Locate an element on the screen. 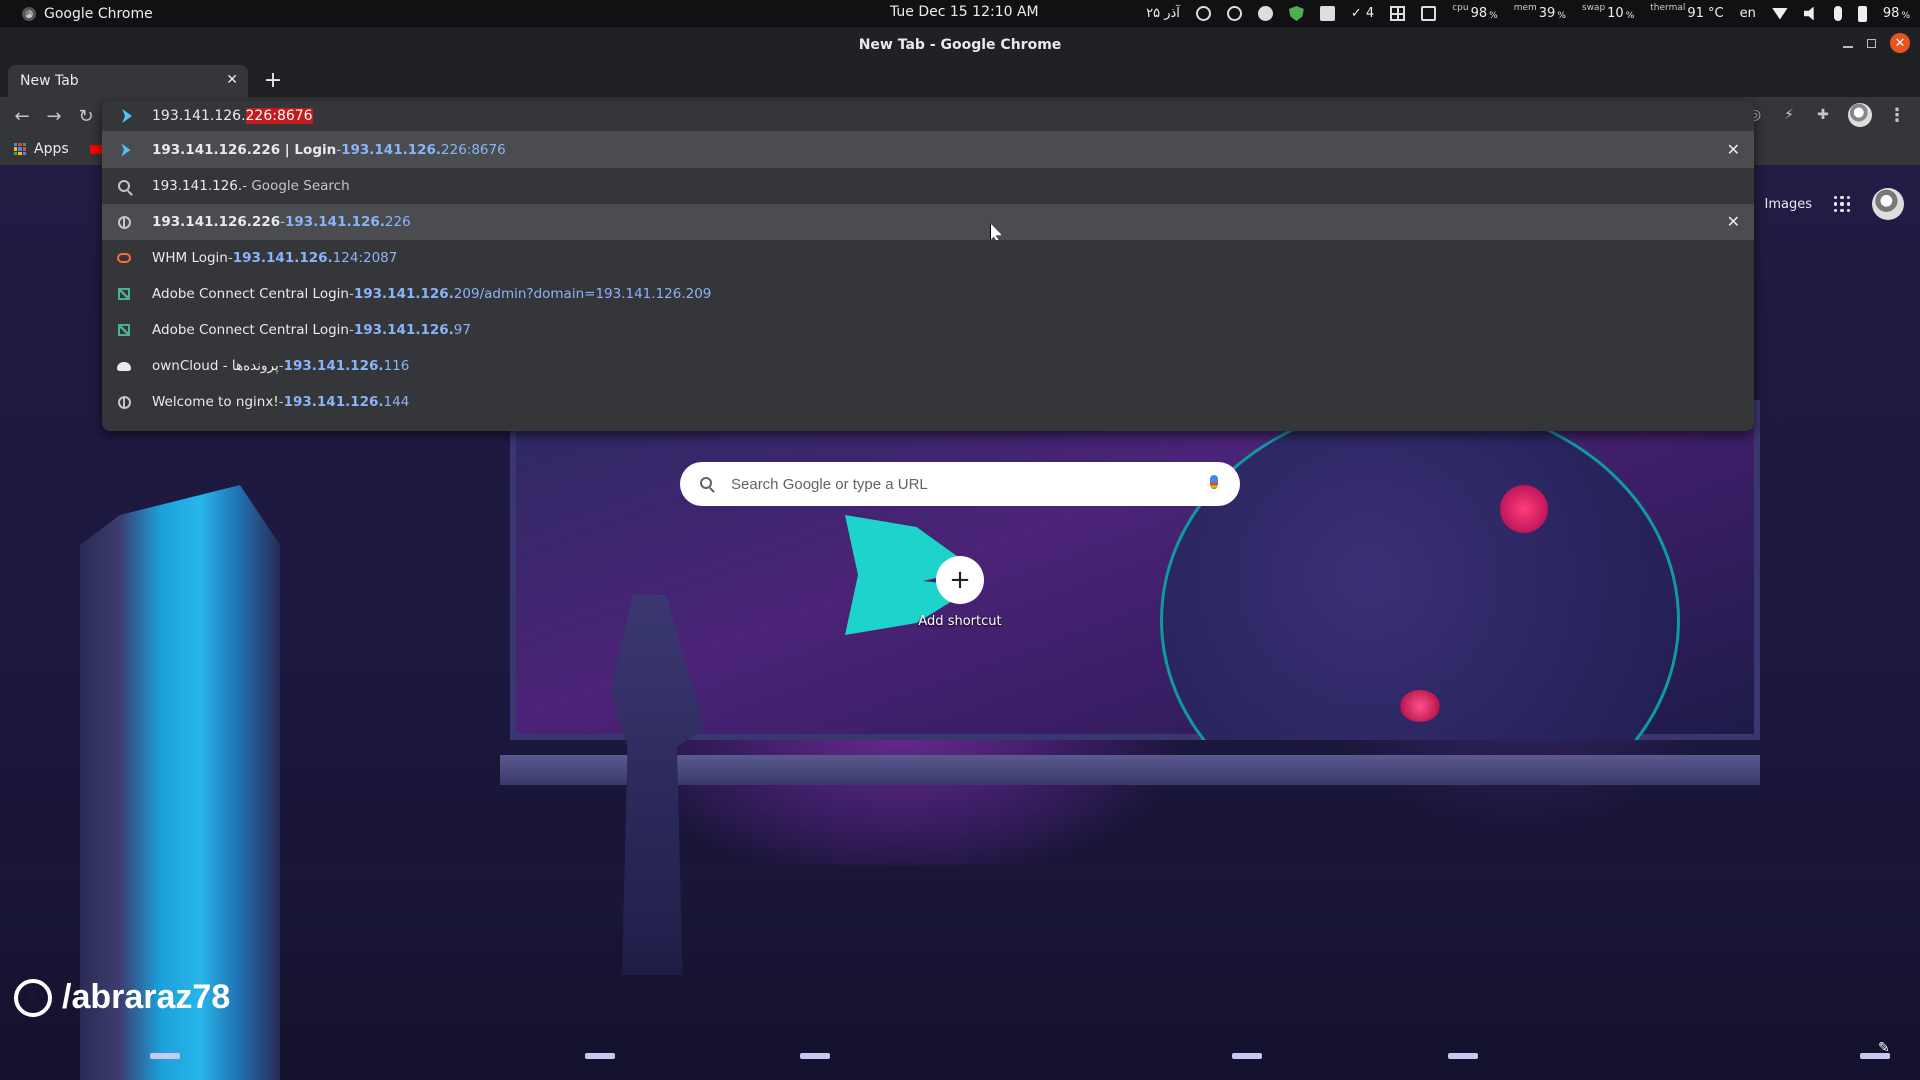 The width and height of the screenshot is (1920, 1080). bookmark-apps: Apps is located at coordinates (41, 149).